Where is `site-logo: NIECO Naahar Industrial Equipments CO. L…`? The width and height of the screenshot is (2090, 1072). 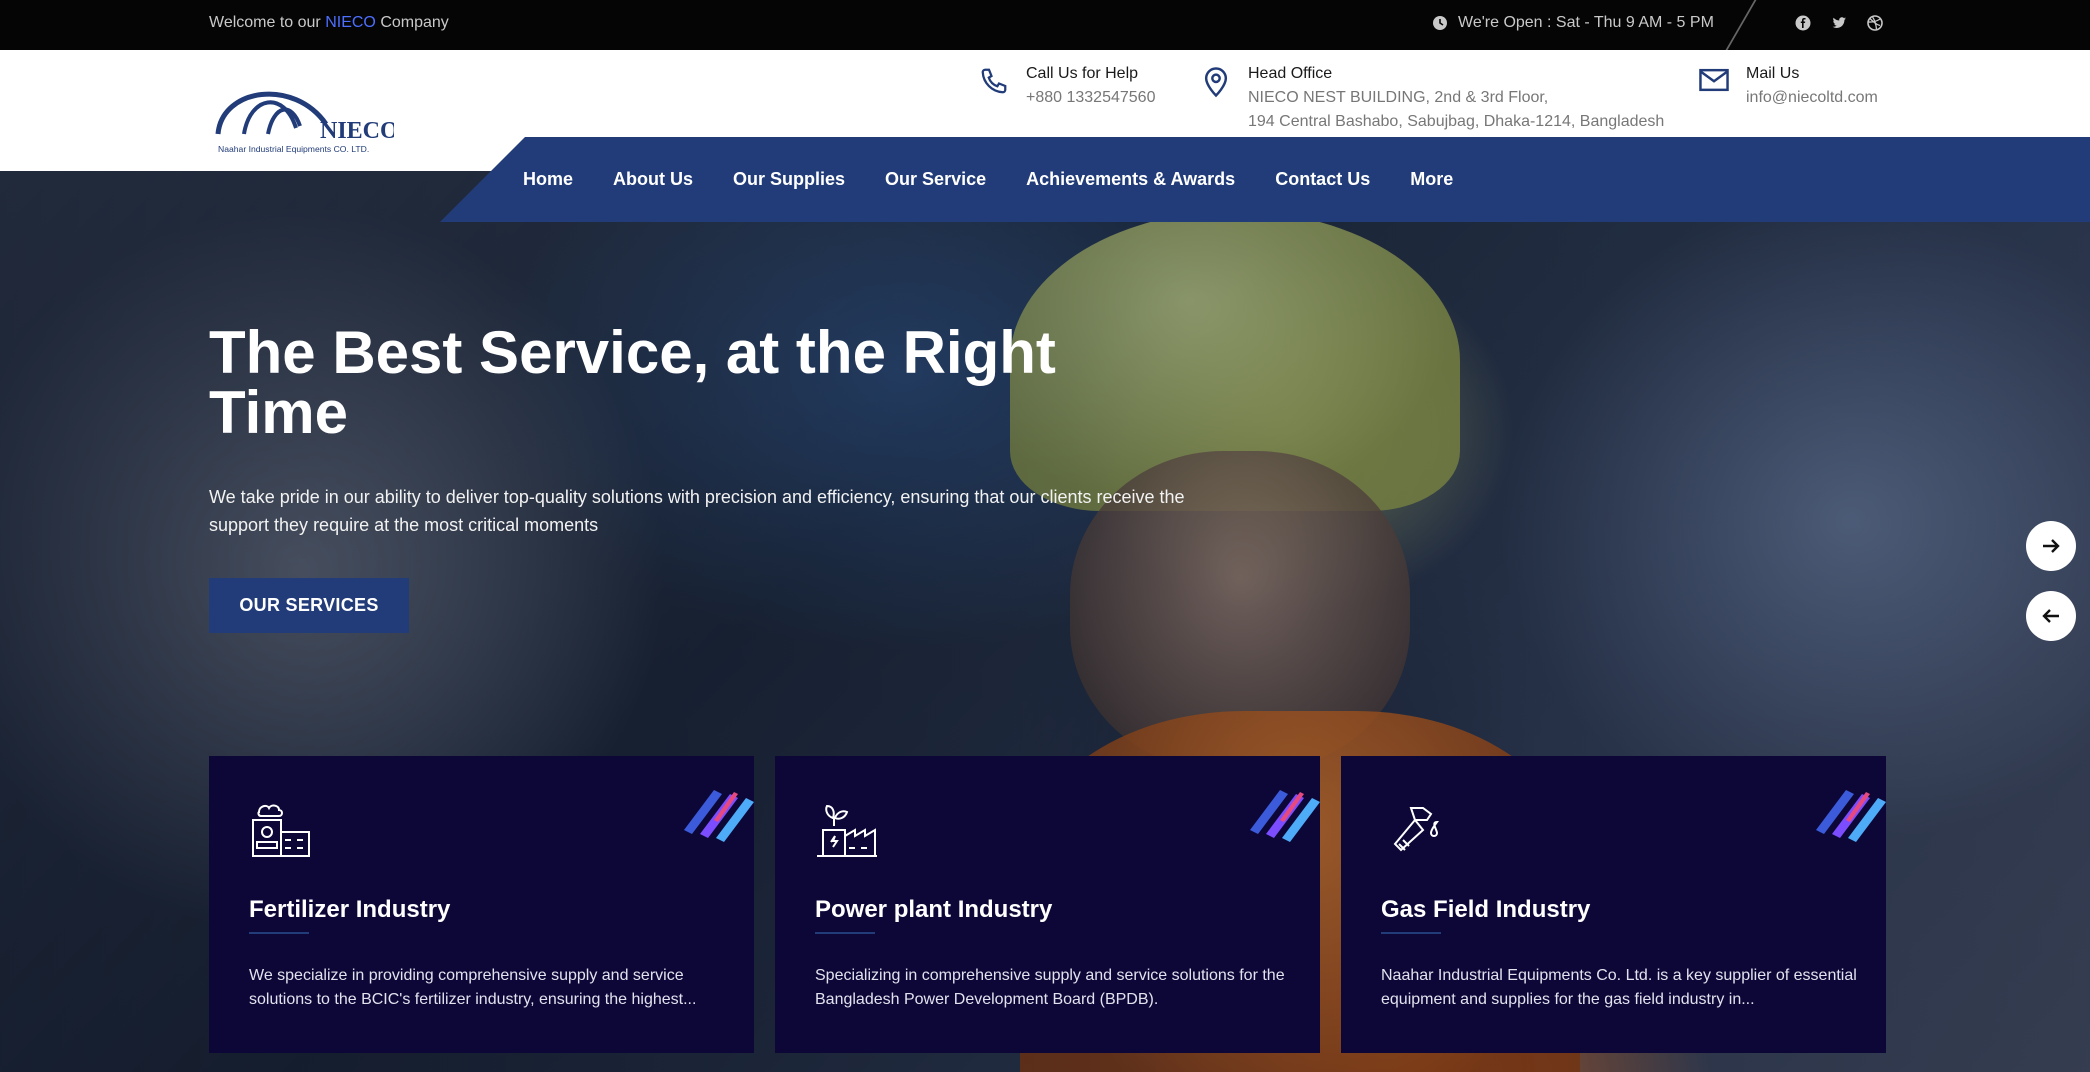 site-logo: NIECO Naahar Industrial Equipments CO. L… is located at coordinates (306, 118).